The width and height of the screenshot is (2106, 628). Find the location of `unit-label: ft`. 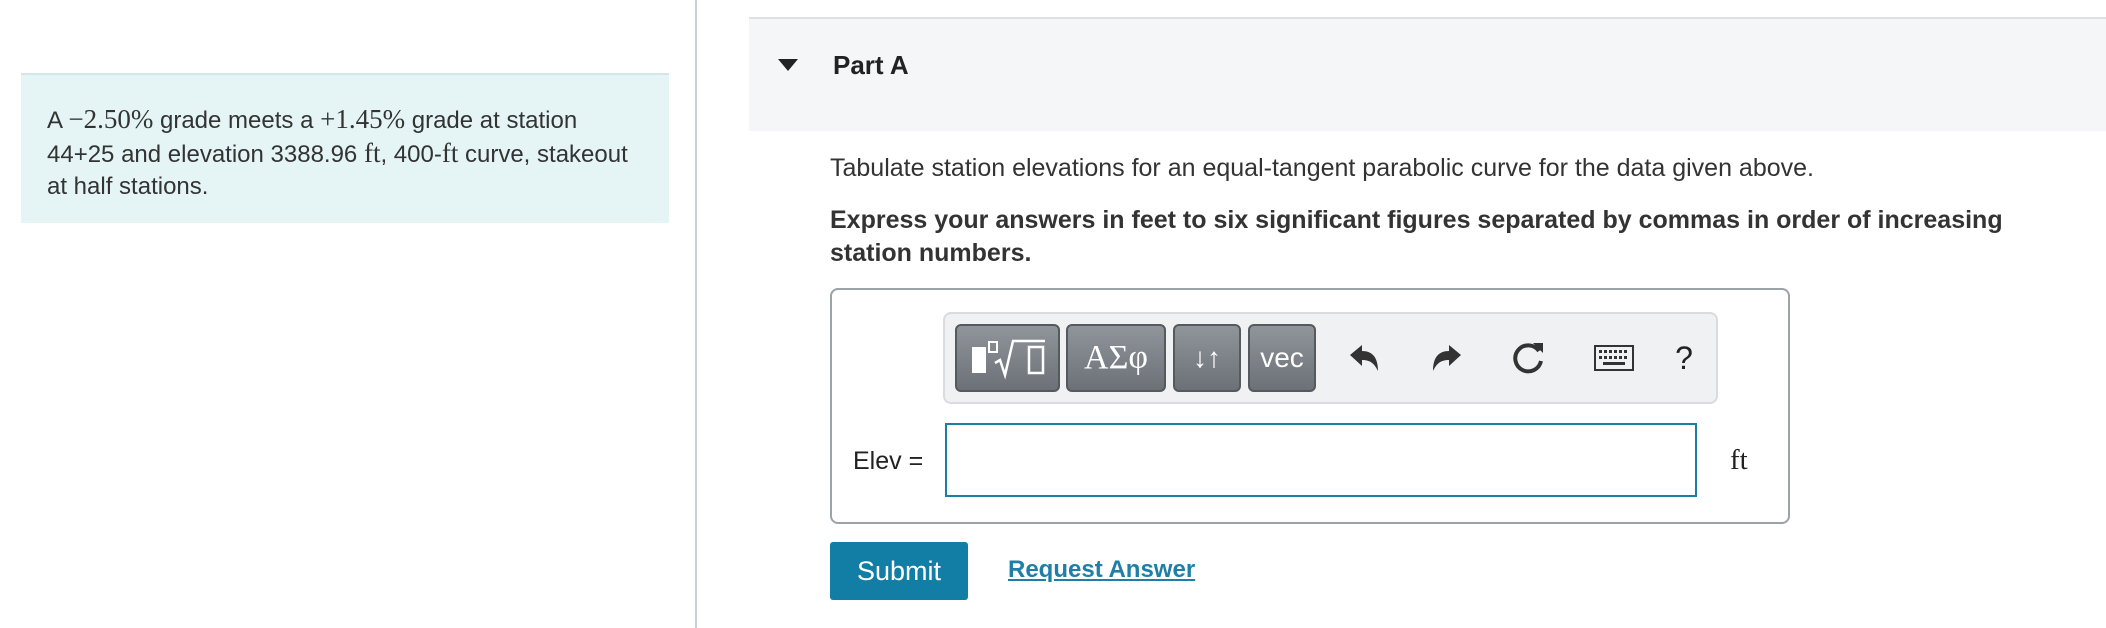

unit-label: ft is located at coordinates (1739, 460).